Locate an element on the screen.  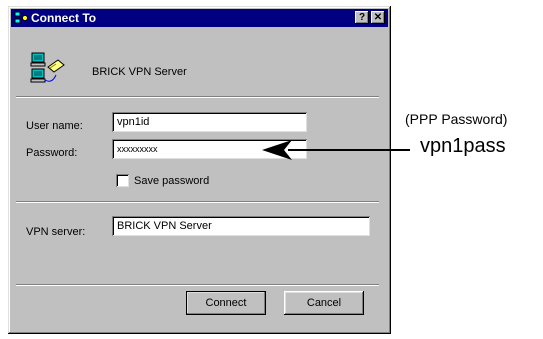
network-connection-icon is located at coordinates (21, 17).